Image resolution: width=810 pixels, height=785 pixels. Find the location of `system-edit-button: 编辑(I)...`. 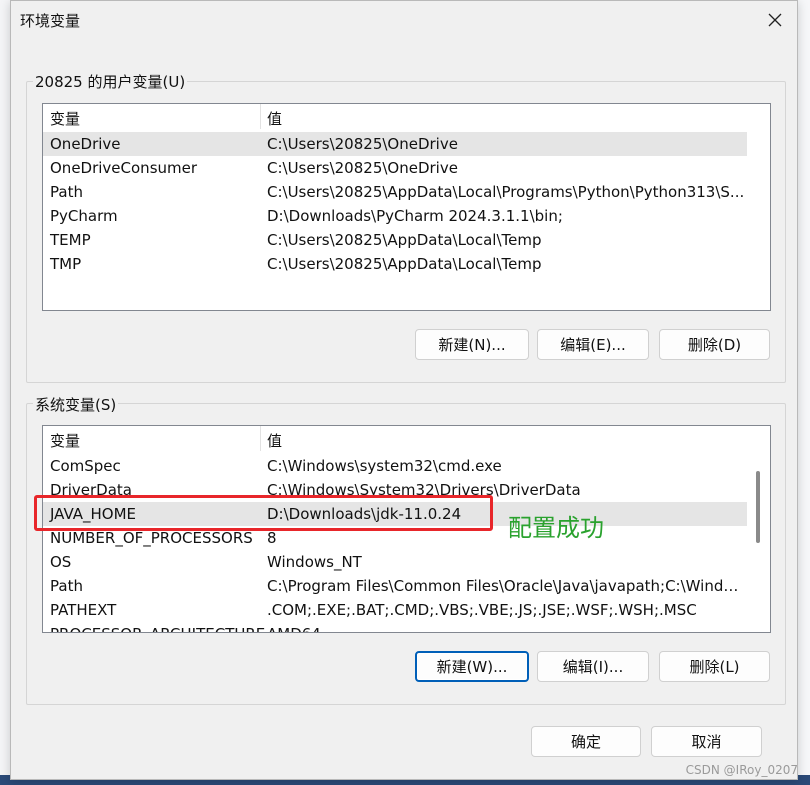

system-edit-button: 编辑(I)... is located at coordinates (593, 666).